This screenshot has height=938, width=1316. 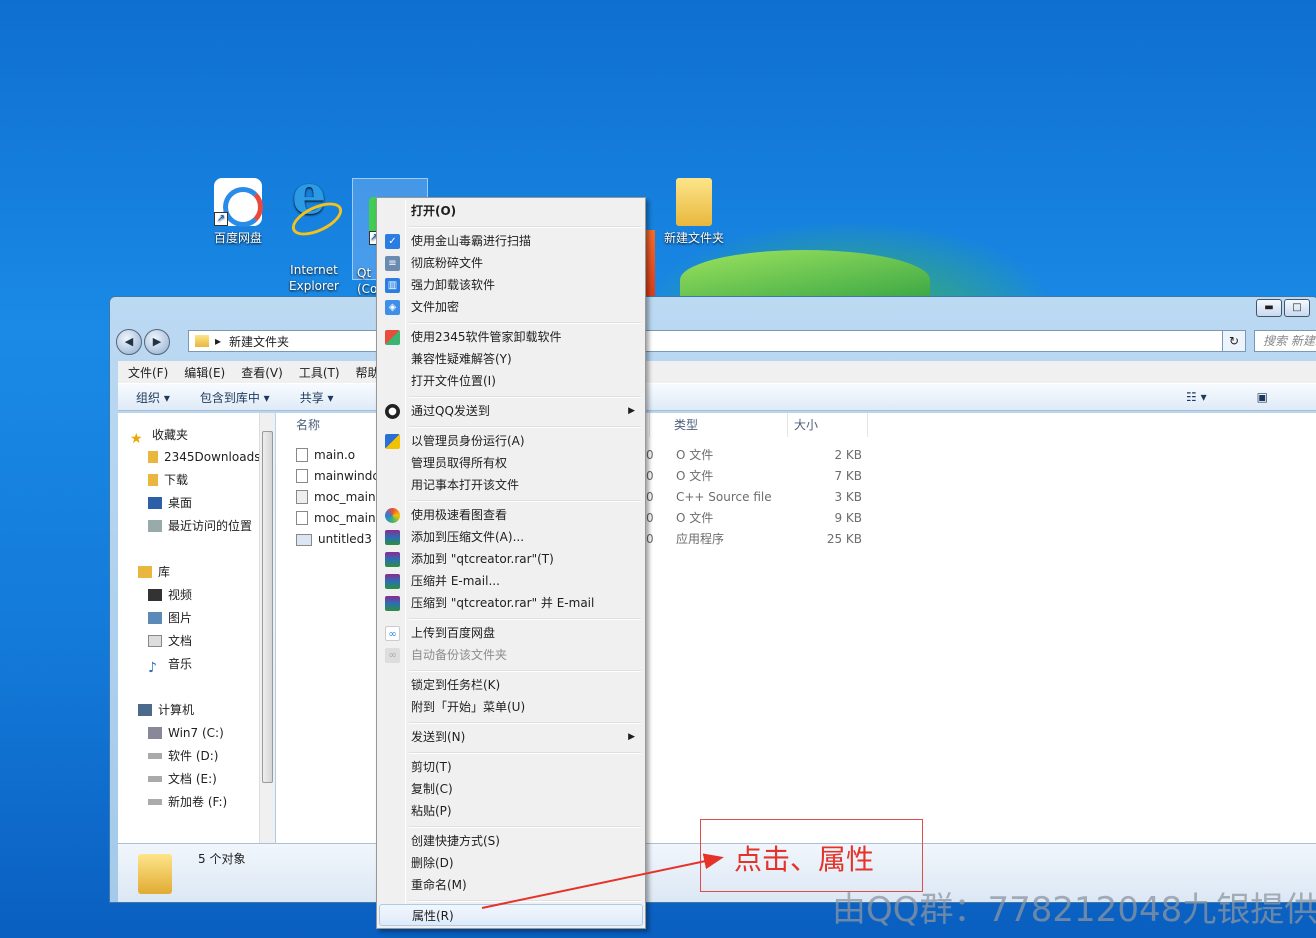 I want to click on refresh-button: ↻, so click(x=1234, y=341).